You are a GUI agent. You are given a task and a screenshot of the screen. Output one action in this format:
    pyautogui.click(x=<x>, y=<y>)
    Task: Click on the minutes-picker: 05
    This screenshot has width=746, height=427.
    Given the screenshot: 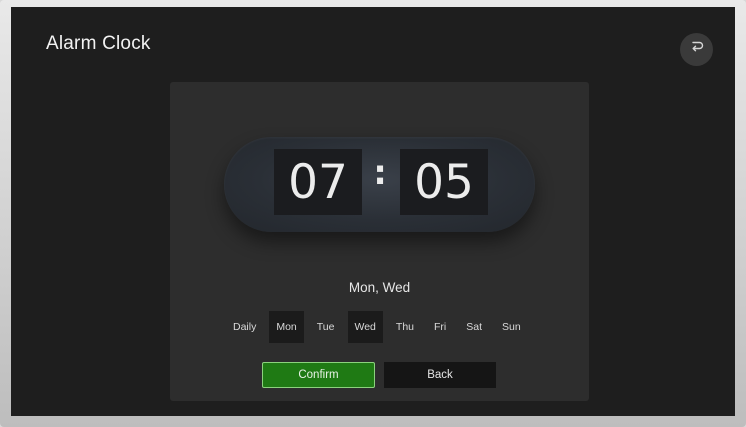 What is the action you would take?
    pyautogui.click(x=444, y=182)
    